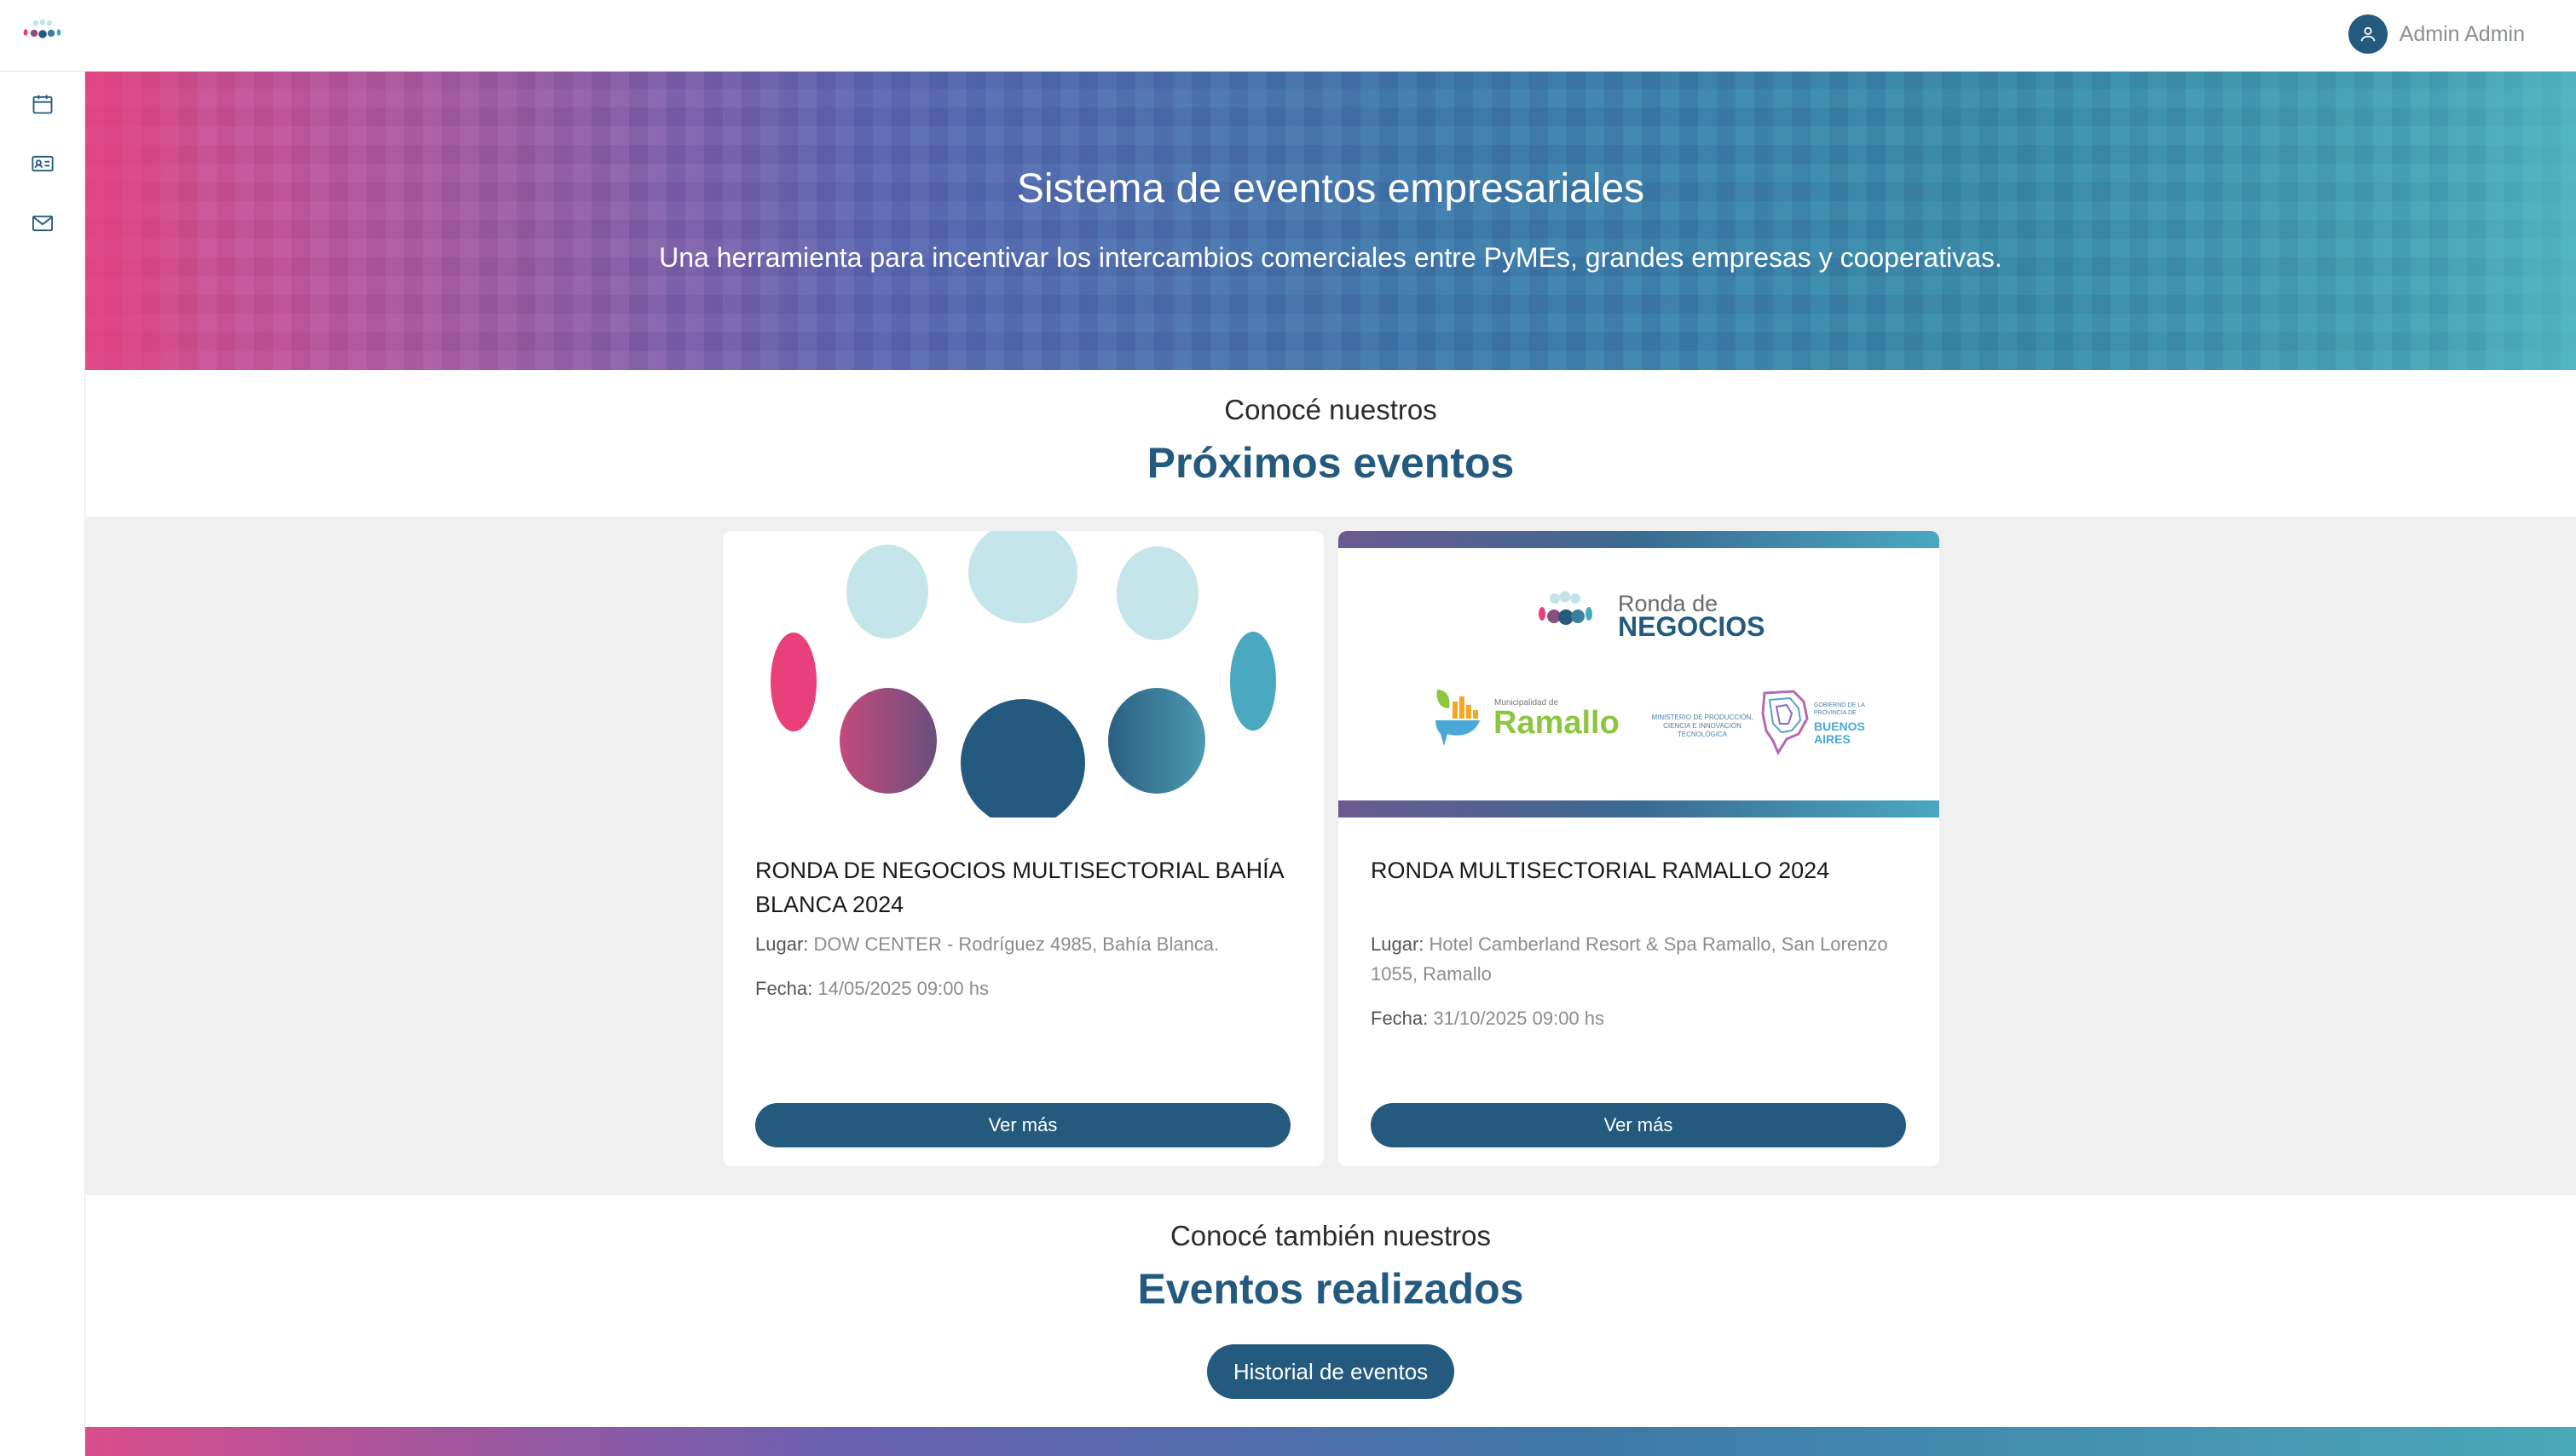 The width and height of the screenshot is (2576, 1456). What do you see at coordinates (2512, 221) in the screenshot?
I see `hero-shade-right` at bounding box center [2512, 221].